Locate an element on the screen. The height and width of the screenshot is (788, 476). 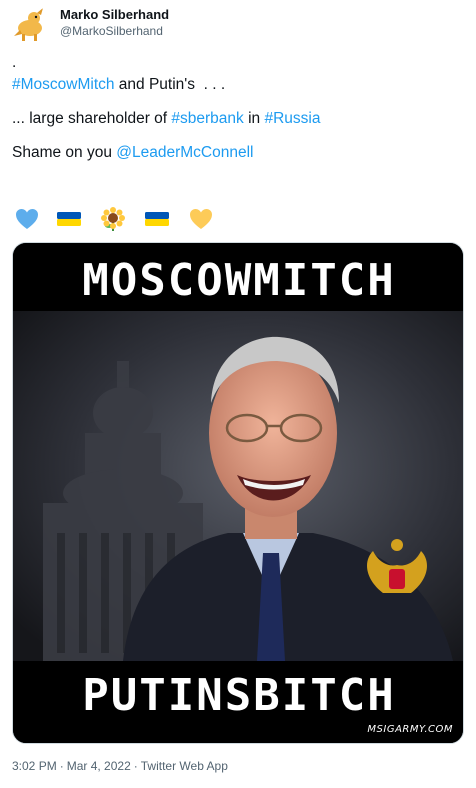
blue-heart-icon is located at coordinates (27, 219).